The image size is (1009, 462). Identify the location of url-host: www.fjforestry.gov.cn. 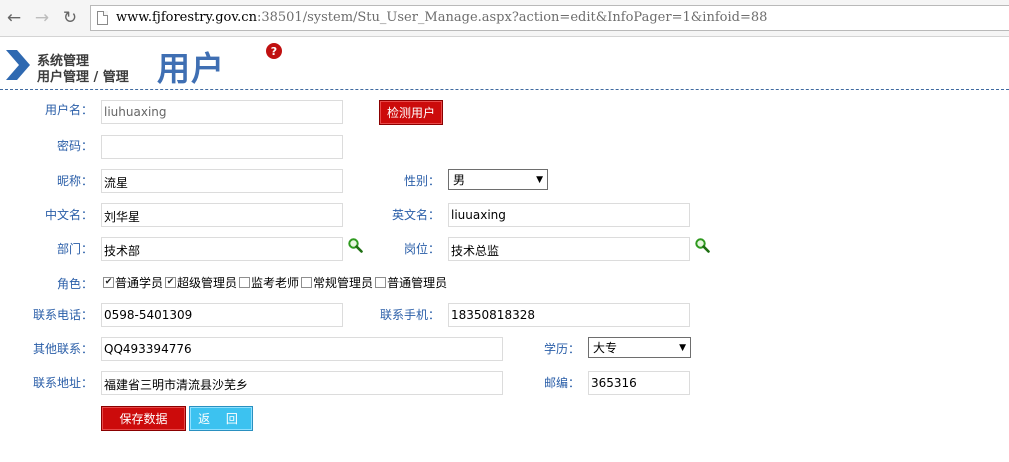
(186, 17).